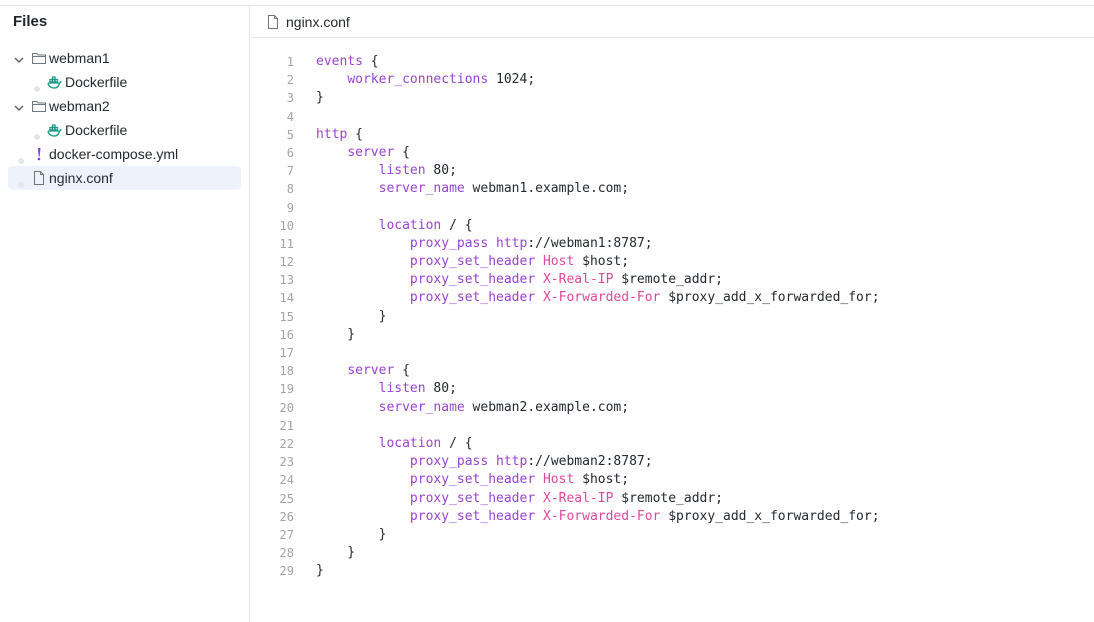 The image size is (1094, 622). What do you see at coordinates (286, 371) in the screenshot?
I see `line-number: 18` at bounding box center [286, 371].